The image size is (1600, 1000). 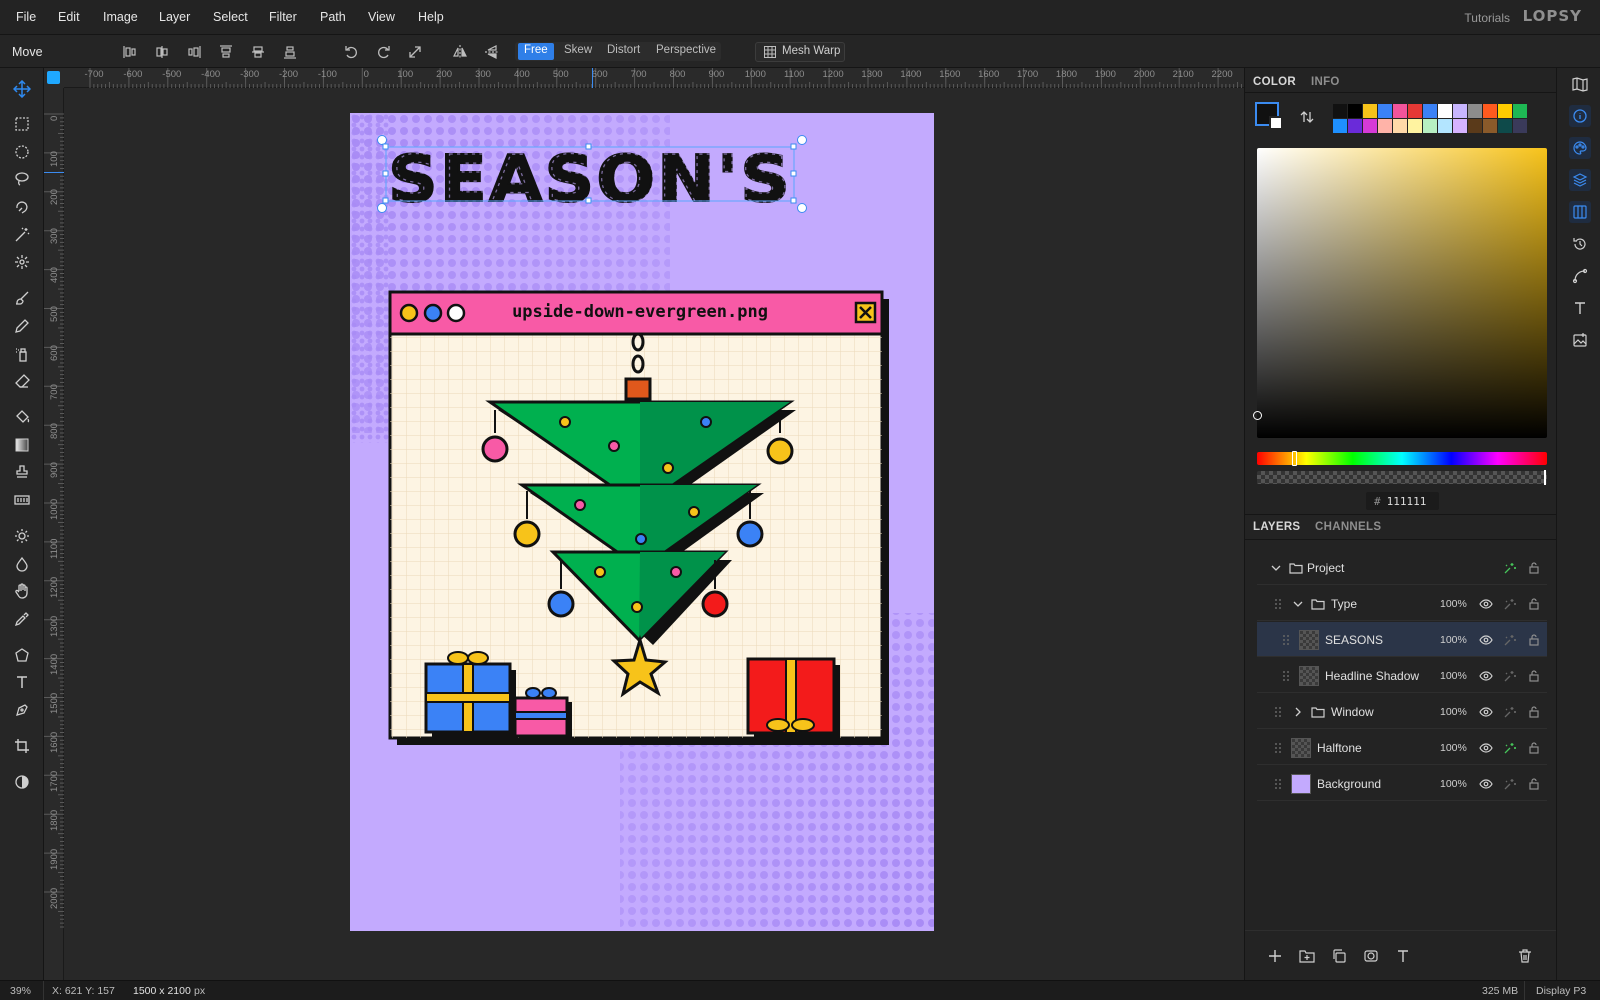 What do you see at coordinates (1402, 501) in the screenshot?
I see `hex-input: #111111` at bounding box center [1402, 501].